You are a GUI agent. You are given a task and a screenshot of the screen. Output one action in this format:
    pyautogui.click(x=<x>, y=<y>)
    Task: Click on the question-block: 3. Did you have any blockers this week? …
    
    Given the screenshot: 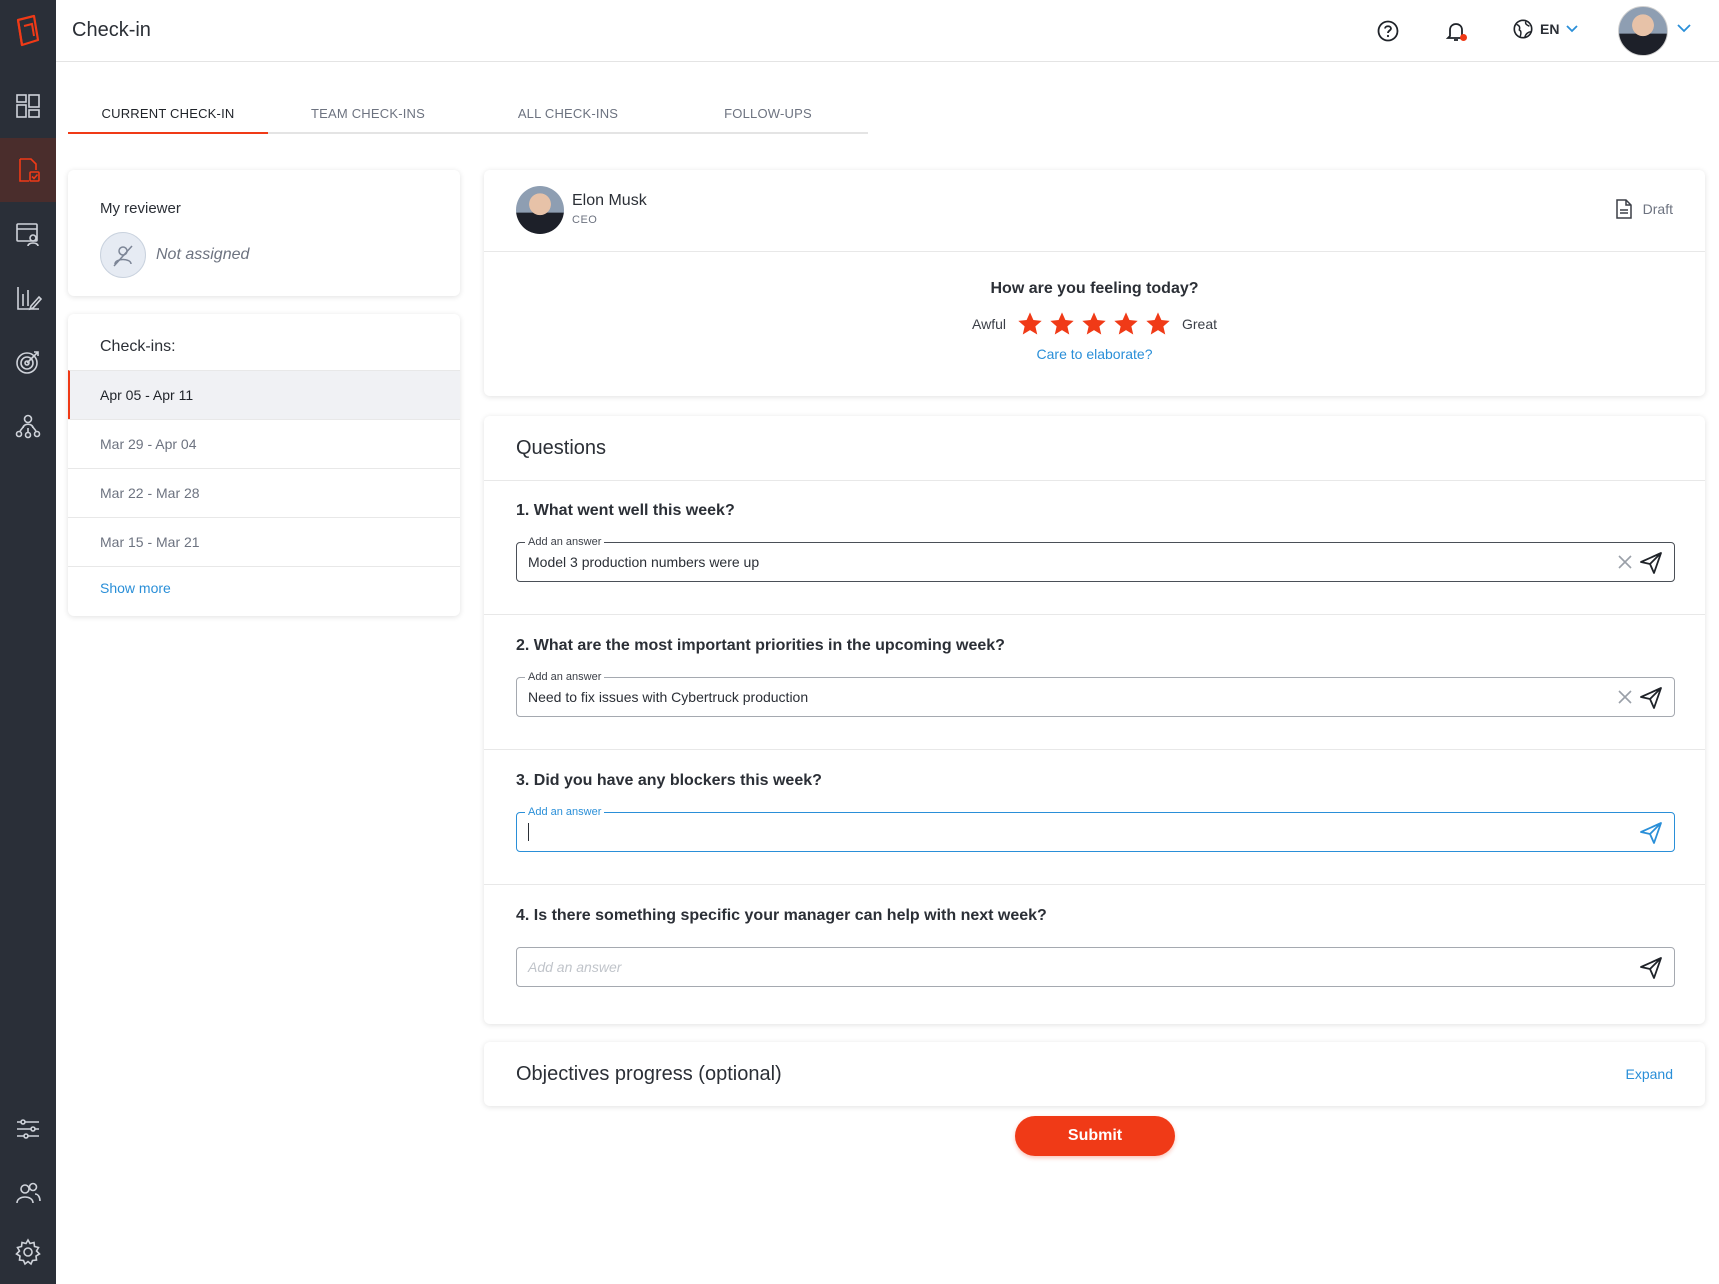 What is the action you would take?
    pyautogui.click(x=1094, y=817)
    